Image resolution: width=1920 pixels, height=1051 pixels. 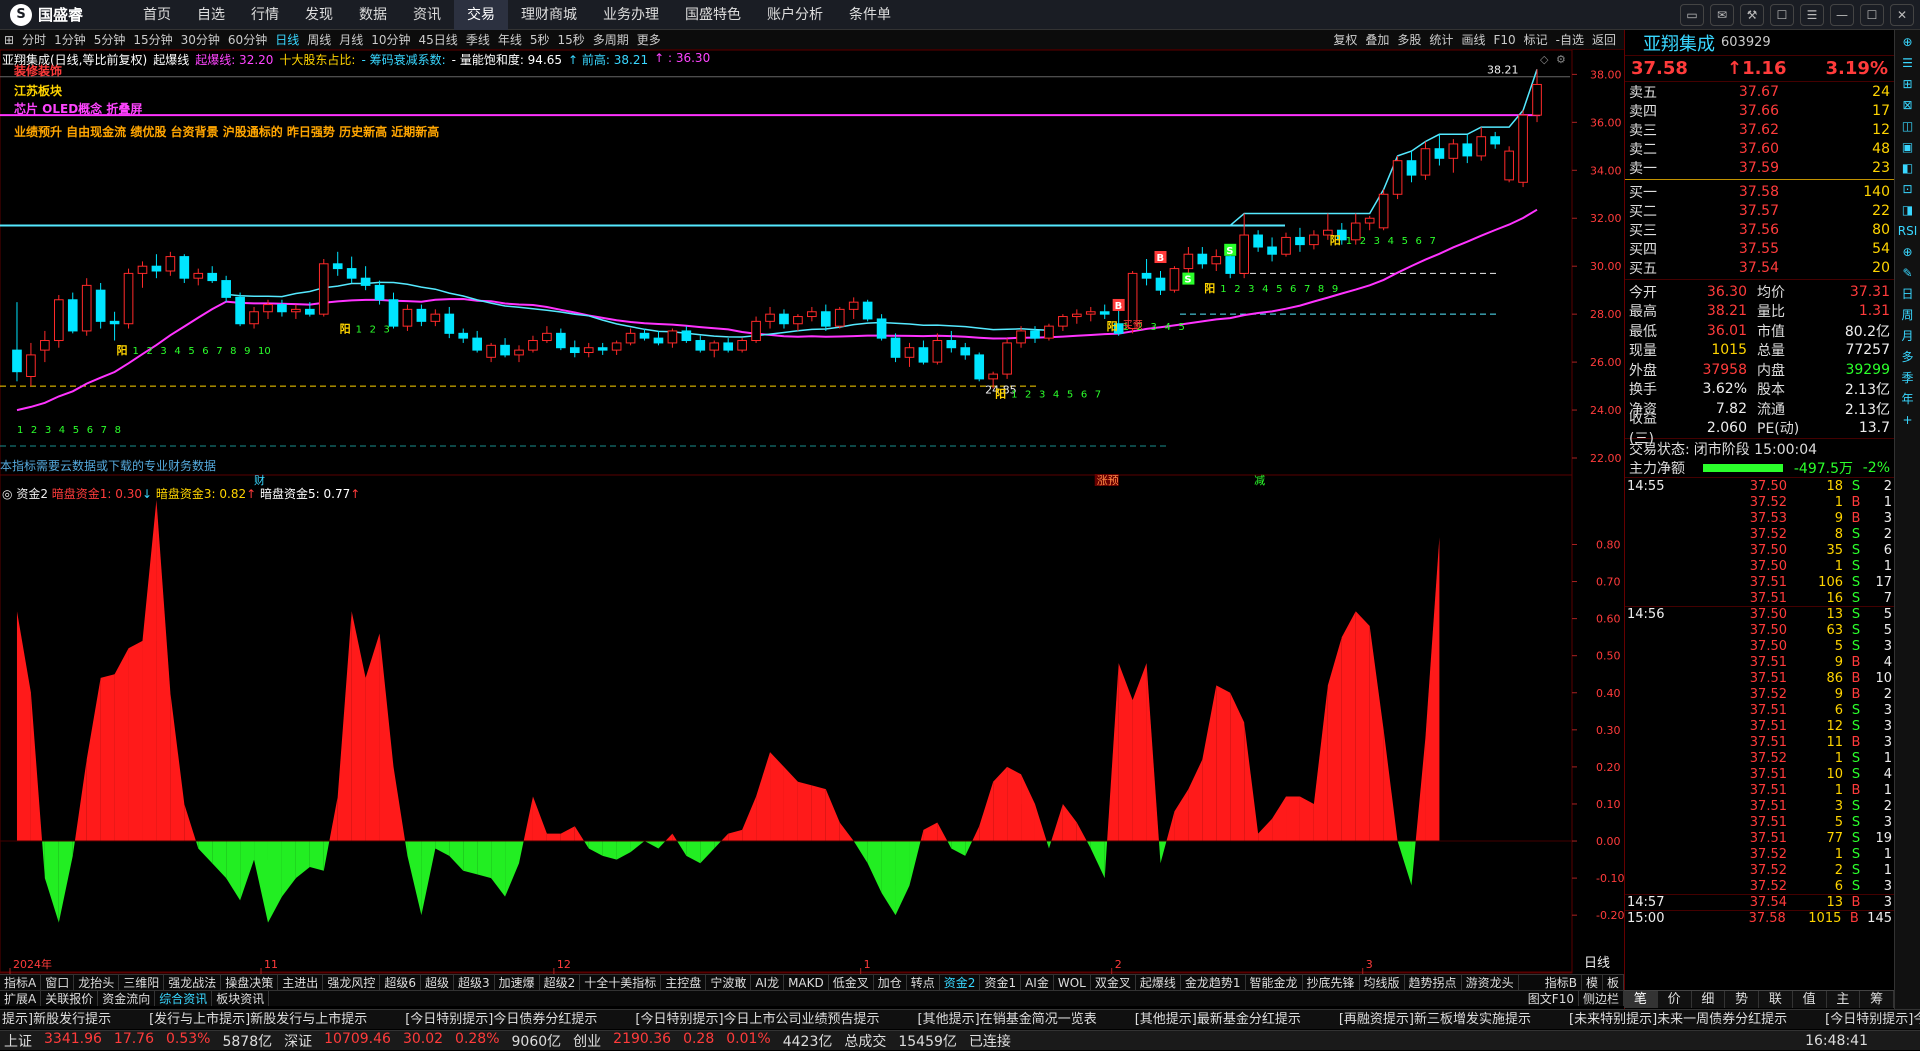 I want to click on toolbar-button-2: 多股, so click(x=1409, y=40).